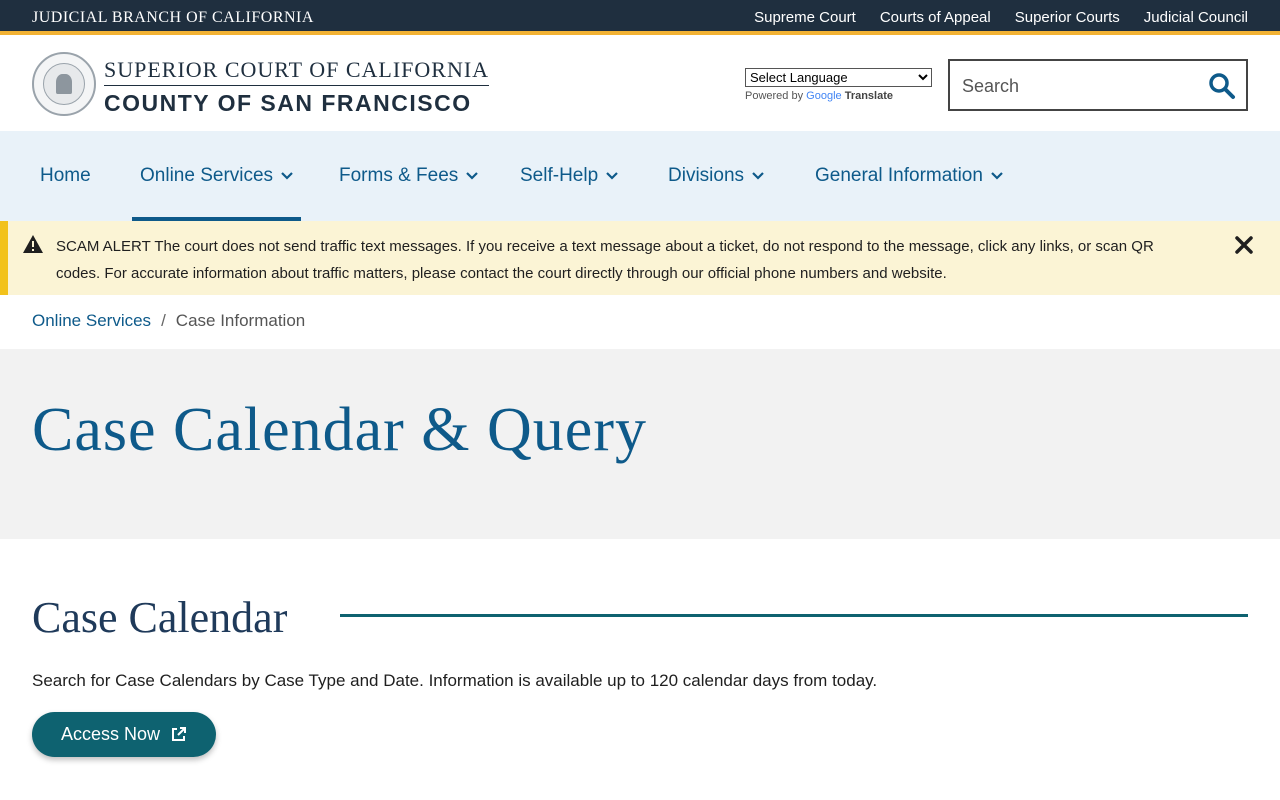 This screenshot has width=1280, height=800. Describe the element at coordinates (399, 175) in the screenshot. I see `nav-forms-fees-label: Forms & Fees` at that location.